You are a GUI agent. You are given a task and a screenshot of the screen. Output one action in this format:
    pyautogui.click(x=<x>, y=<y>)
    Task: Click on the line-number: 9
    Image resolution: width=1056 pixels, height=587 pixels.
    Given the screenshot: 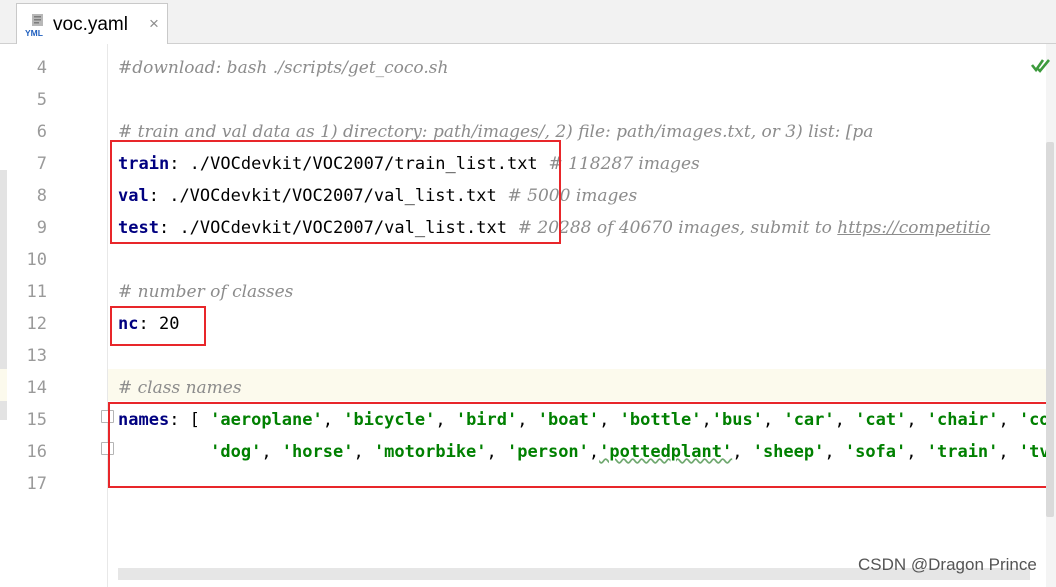 What is the action you would take?
    pyautogui.click(x=41, y=228)
    